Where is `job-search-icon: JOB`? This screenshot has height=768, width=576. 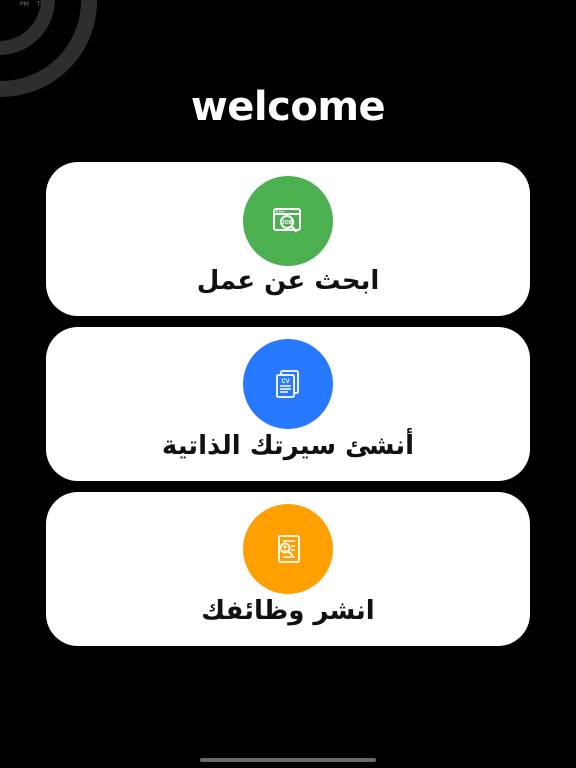
job-search-icon: JOB is located at coordinates (287, 220).